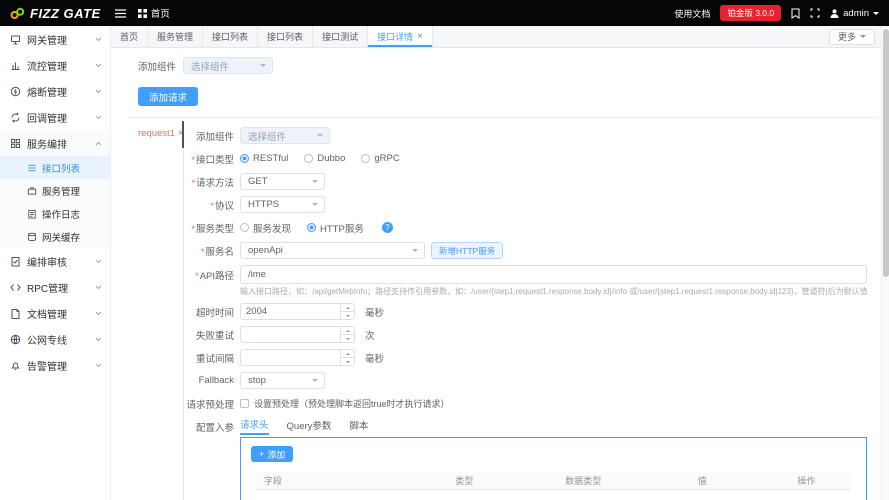  What do you see at coordinates (55, 39) in the screenshot?
I see `sidebar-item-gateway-mgmt: 网关管理` at bounding box center [55, 39].